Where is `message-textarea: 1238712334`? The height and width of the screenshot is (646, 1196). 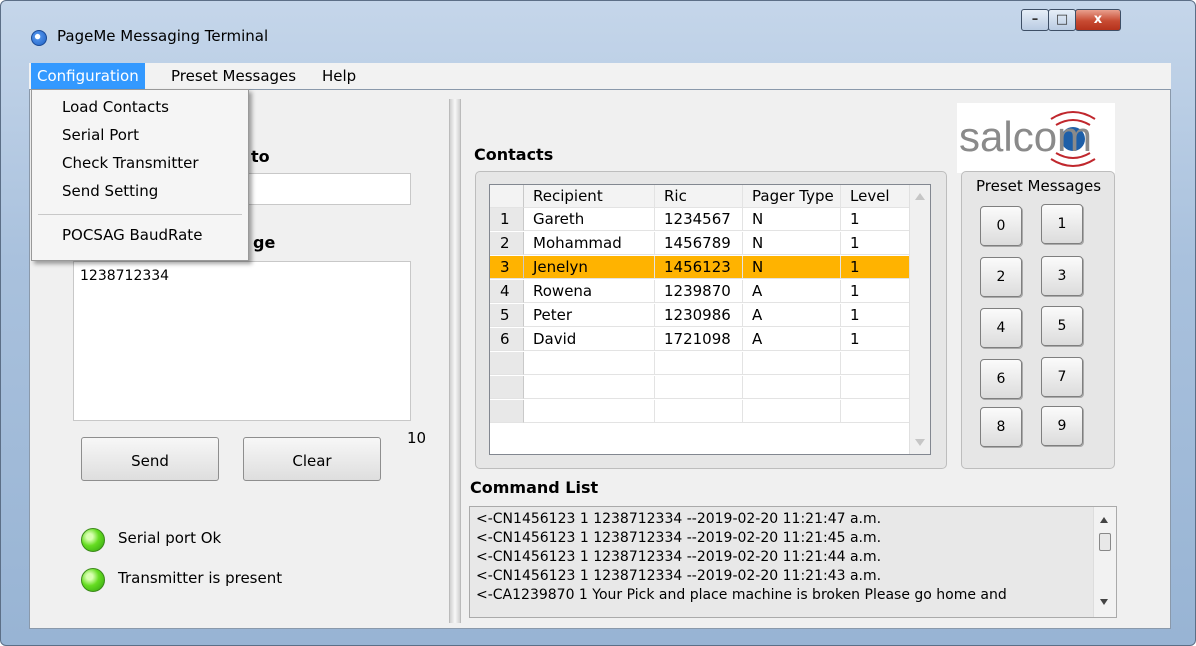 message-textarea: 1238712334 is located at coordinates (242, 341).